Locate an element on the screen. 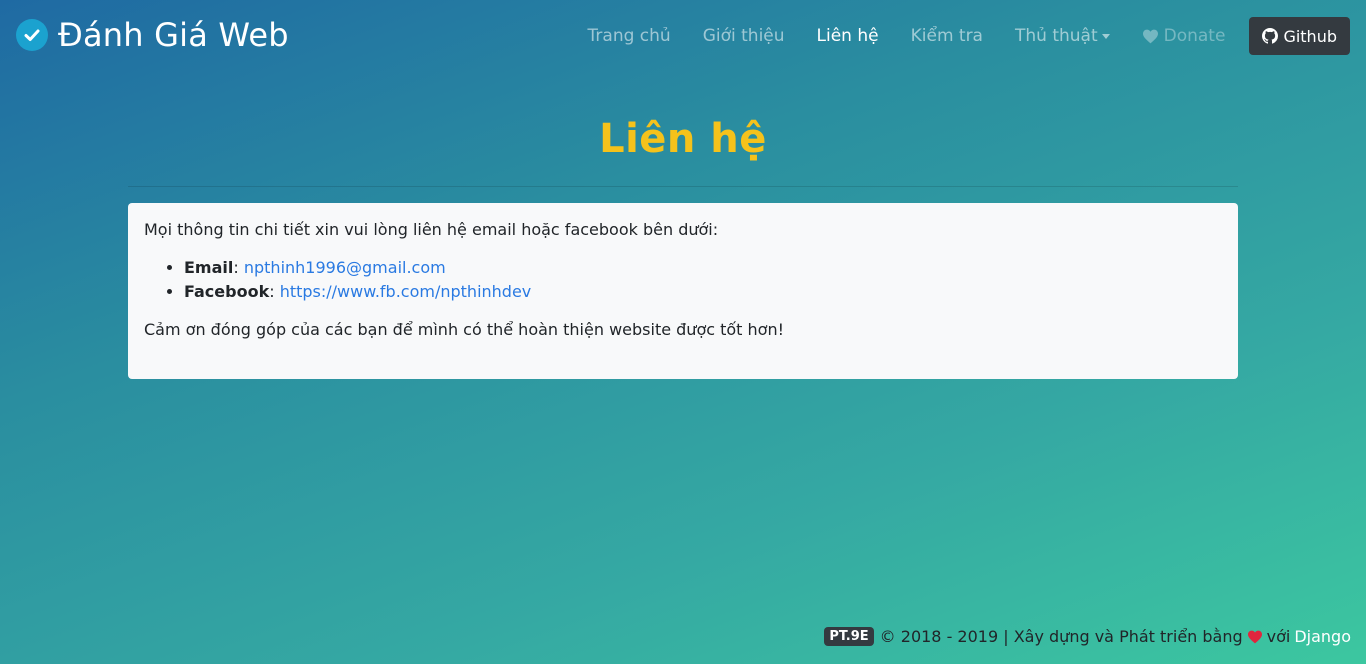 The width and height of the screenshot is (1366, 664). brand-title: Đánh Giá Web is located at coordinates (173, 35).